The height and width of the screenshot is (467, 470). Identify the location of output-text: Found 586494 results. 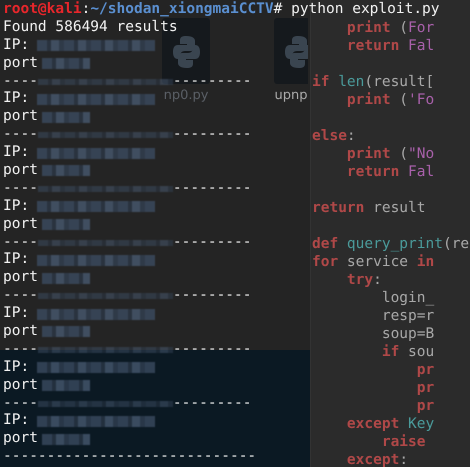
(90, 27).